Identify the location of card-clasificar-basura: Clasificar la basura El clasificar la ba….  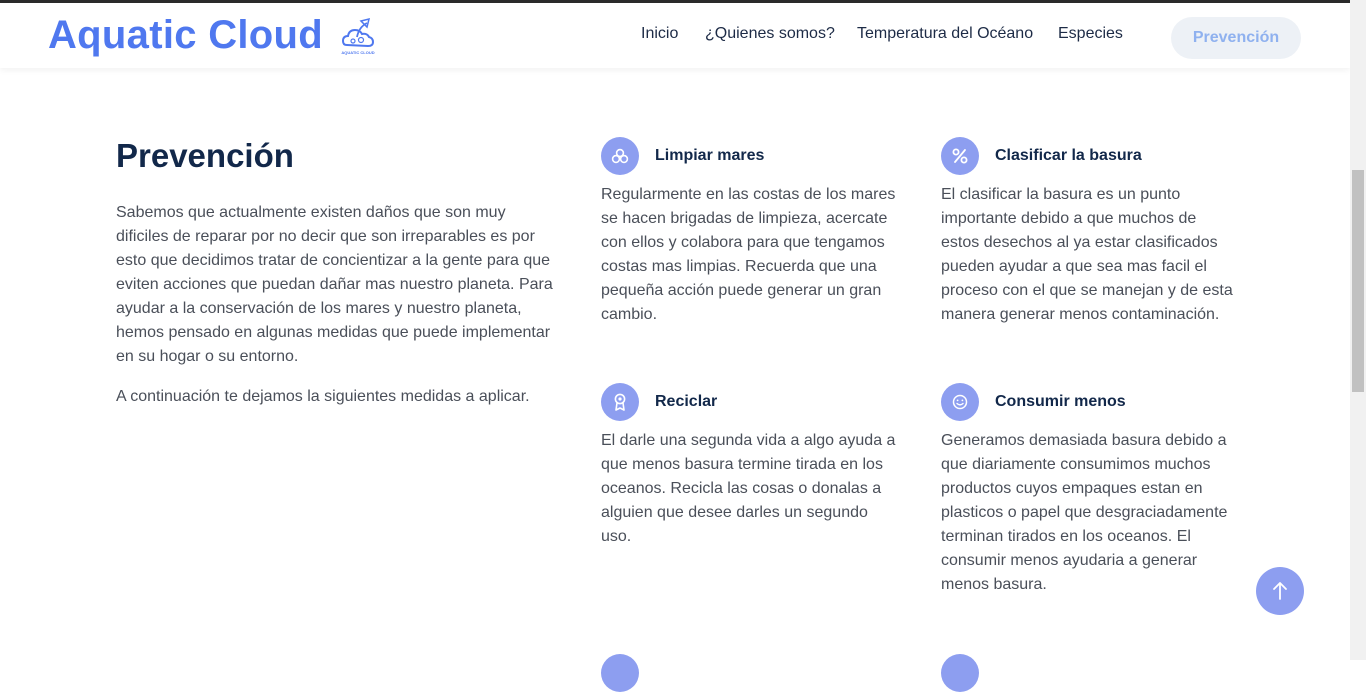
(1087, 232).